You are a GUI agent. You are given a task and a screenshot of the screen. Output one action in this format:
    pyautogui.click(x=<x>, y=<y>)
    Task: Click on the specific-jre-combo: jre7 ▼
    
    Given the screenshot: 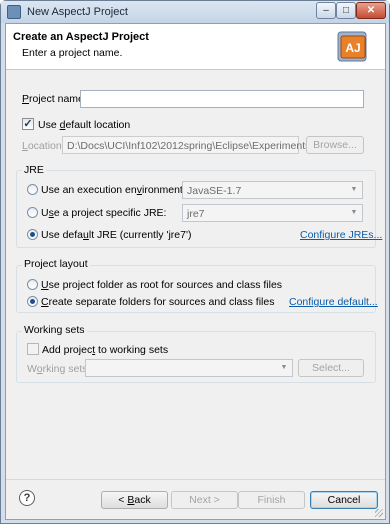 What is the action you would take?
    pyautogui.click(x=272, y=213)
    